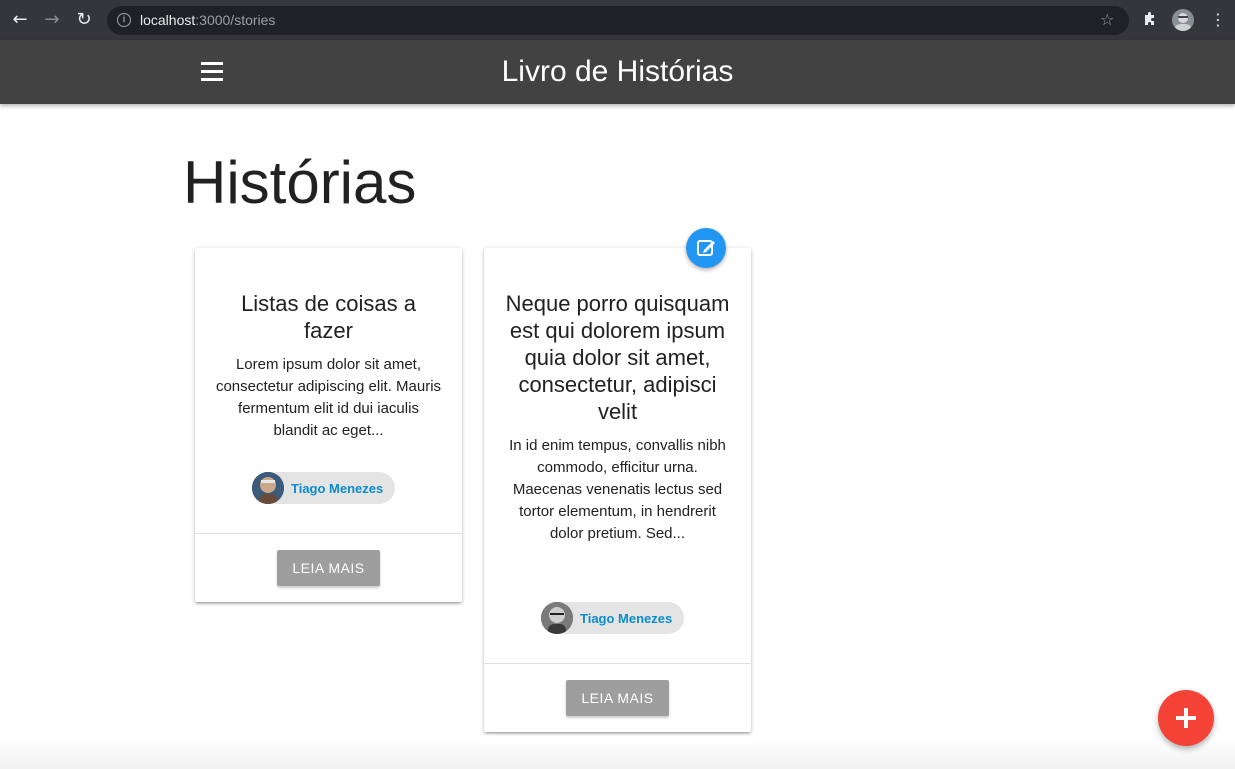  I want to click on edit-icon, so click(706, 248).